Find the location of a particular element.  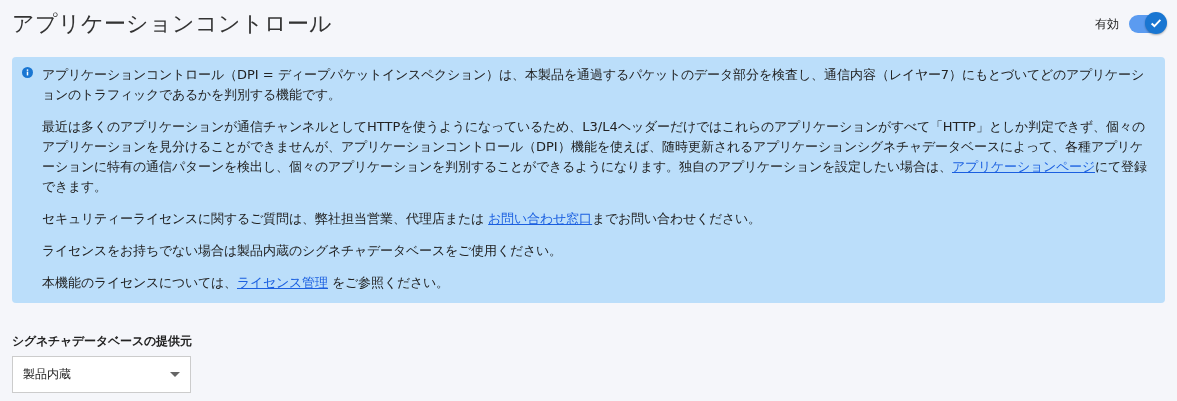

field-label: シグネチャデータベースの提供元 is located at coordinates (102, 341).